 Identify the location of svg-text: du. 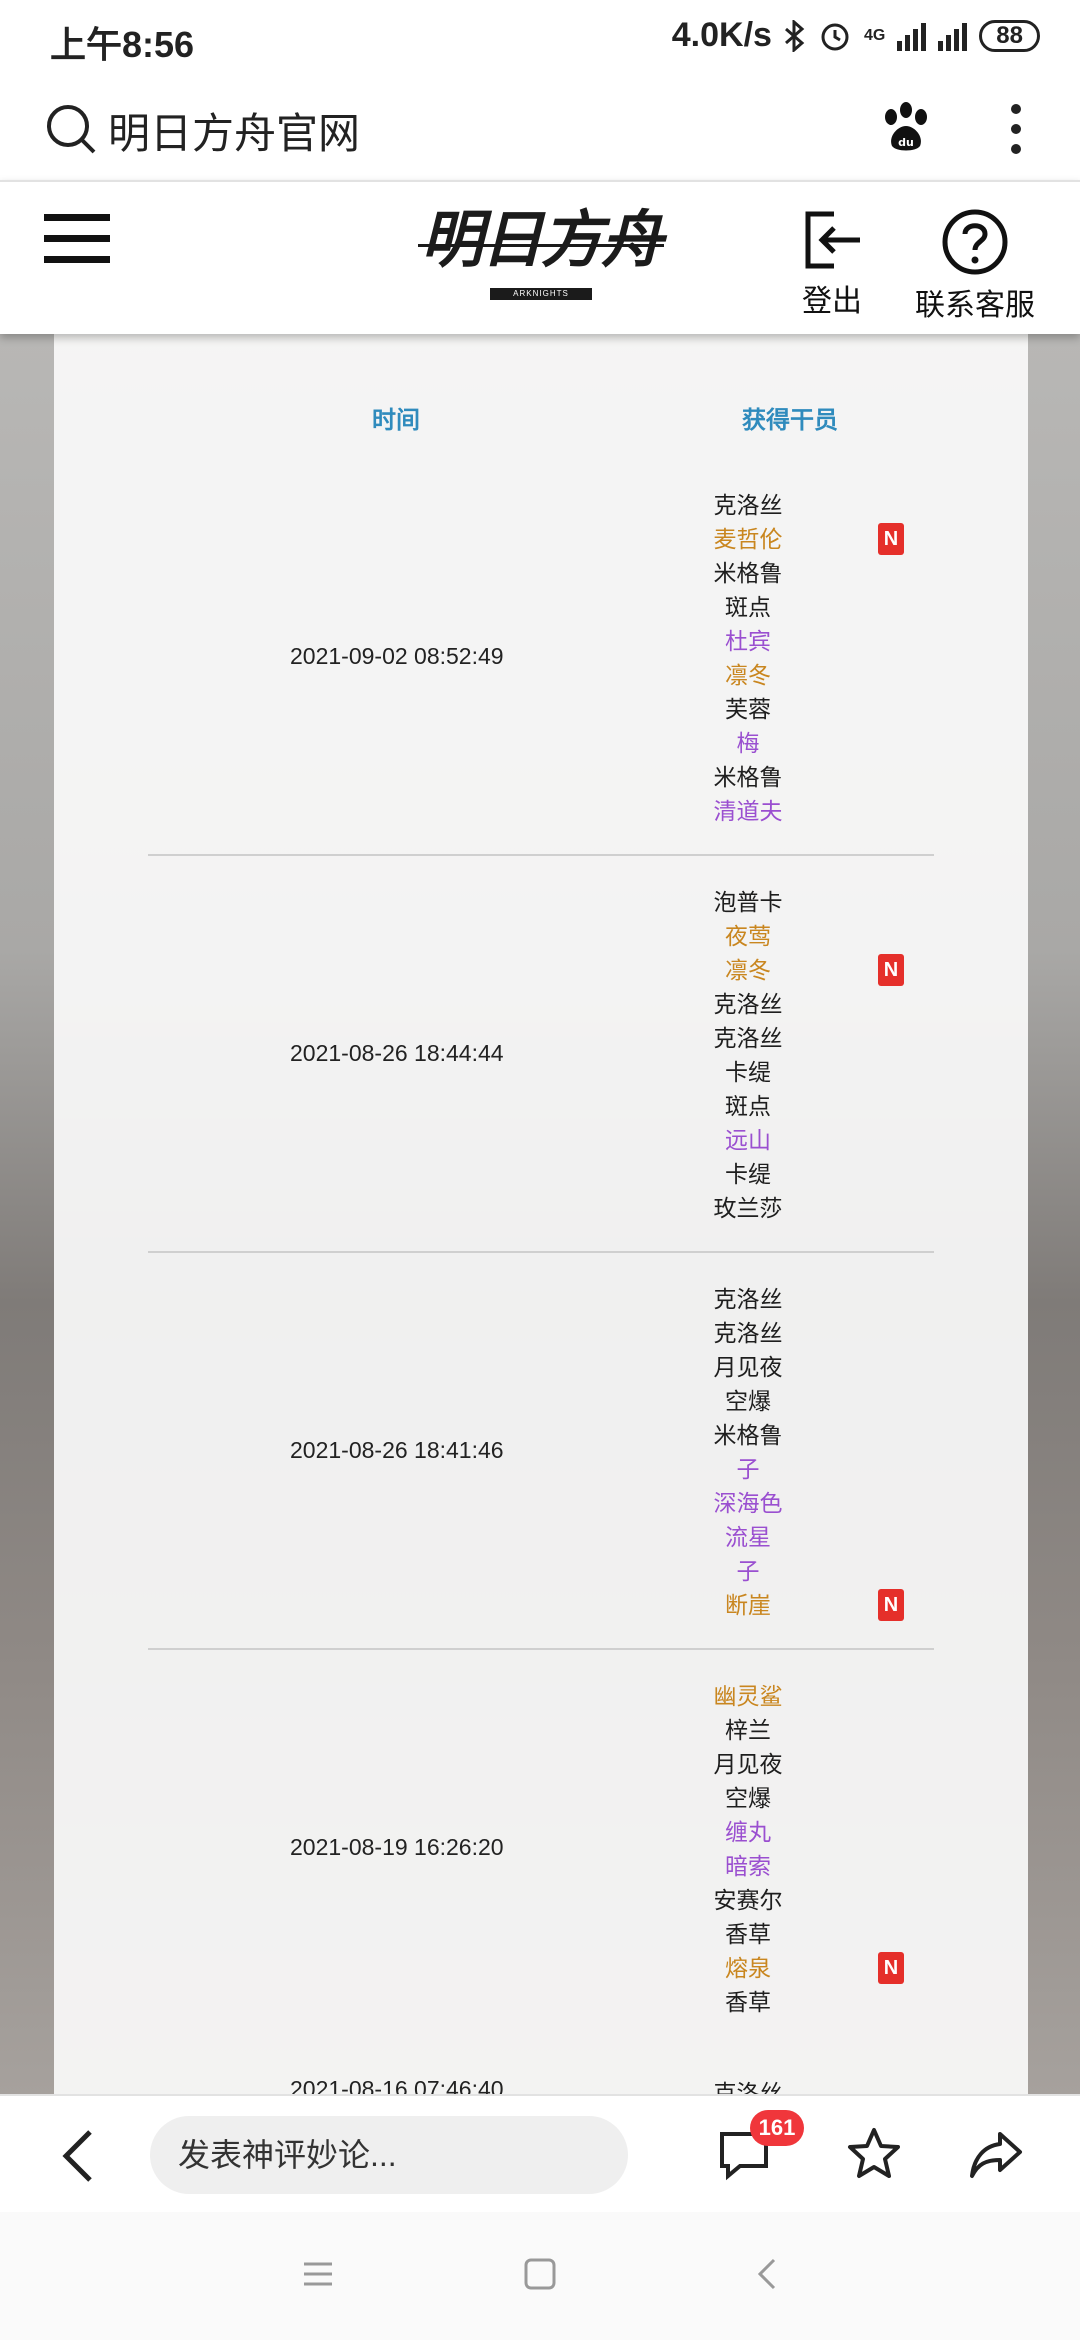
(906, 142).